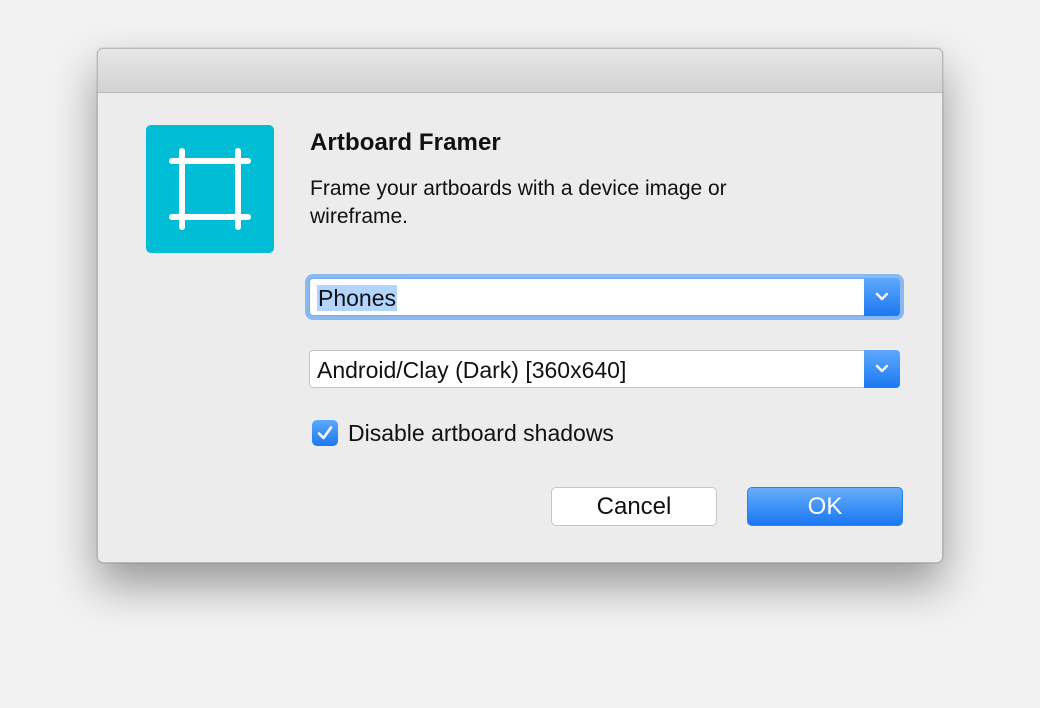 The image size is (1040, 708). What do you see at coordinates (357, 298) in the screenshot?
I see `category-select-value: Phones` at bounding box center [357, 298].